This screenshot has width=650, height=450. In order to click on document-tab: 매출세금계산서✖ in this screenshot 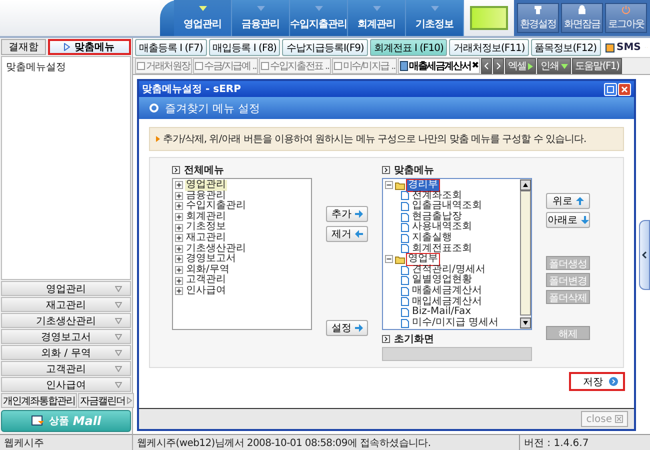, I will do `click(439, 66)`.